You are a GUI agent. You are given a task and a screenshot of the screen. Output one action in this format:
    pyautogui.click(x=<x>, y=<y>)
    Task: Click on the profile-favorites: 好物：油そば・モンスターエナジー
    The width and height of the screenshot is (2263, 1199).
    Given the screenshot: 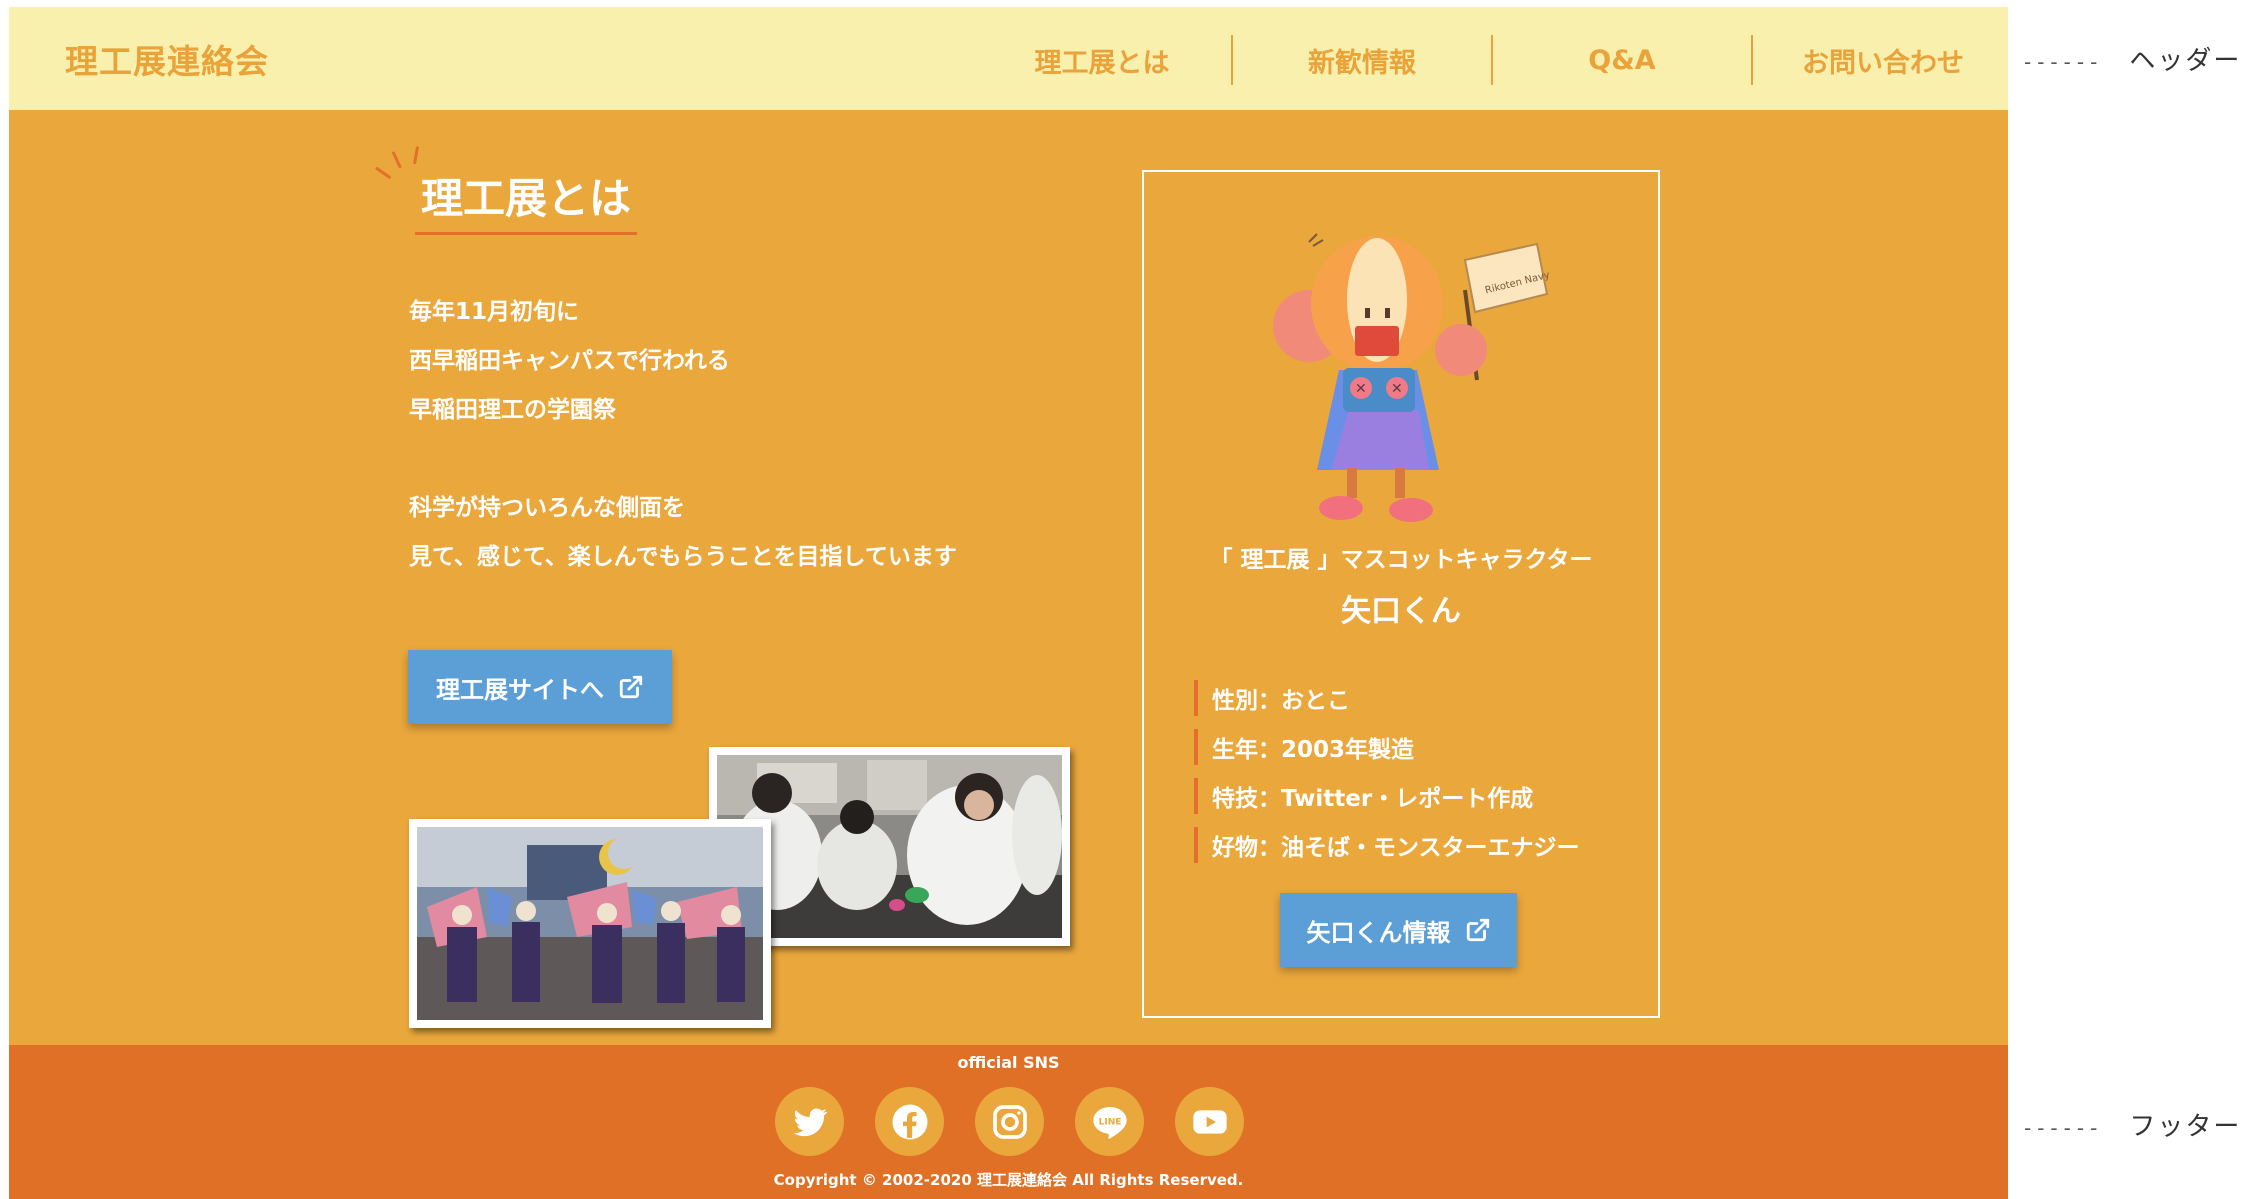 What is the action you would take?
    pyautogui.click(x=1414, y=845)
    